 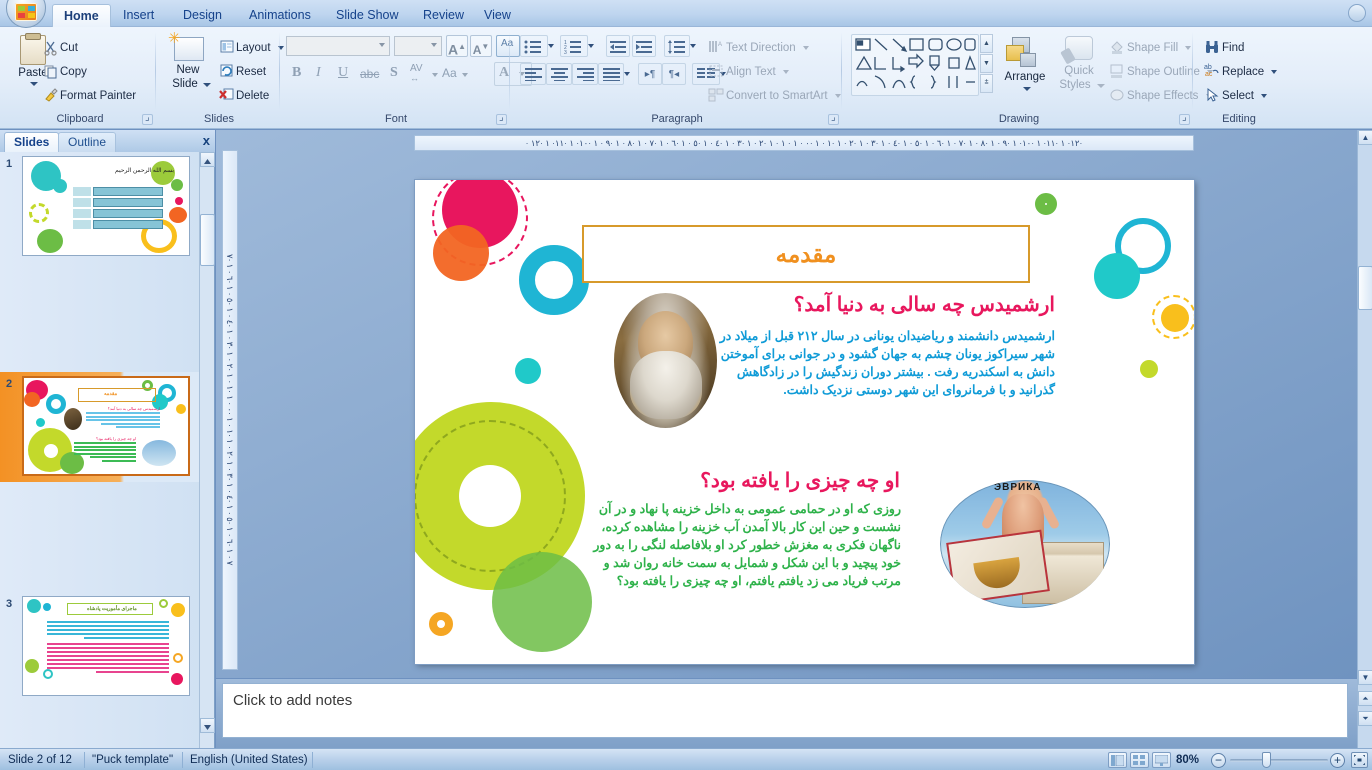 I want to click on cyan-ring, so click(x=554, y=280).